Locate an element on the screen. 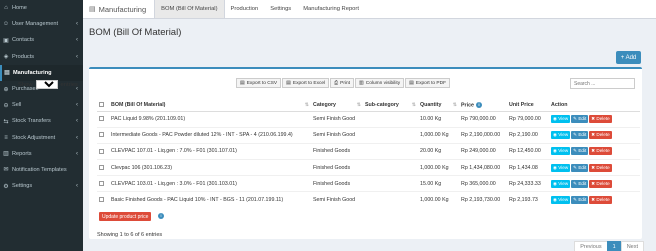 This screenshot has width=656, height=251. add-button: + Add is located at coordinates (628, 57).